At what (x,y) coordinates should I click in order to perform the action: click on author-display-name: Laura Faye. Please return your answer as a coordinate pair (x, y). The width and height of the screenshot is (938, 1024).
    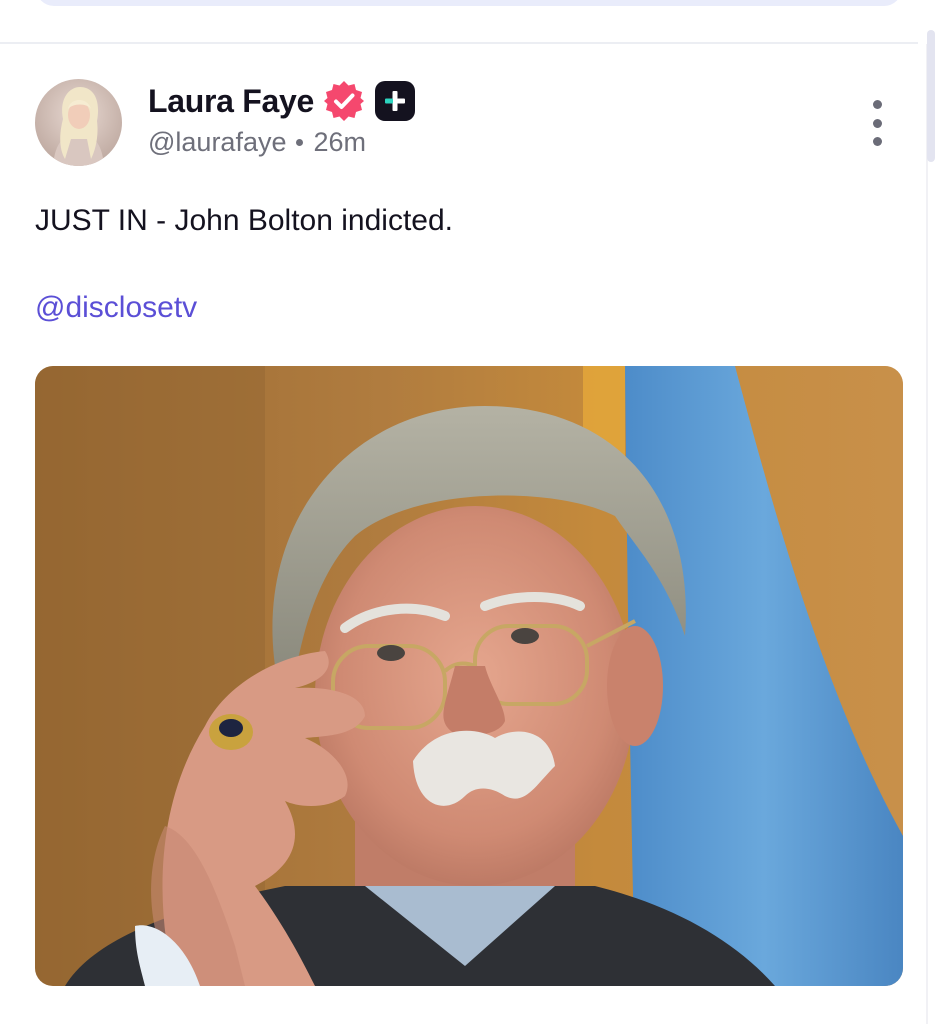
    Looking at the image, I should click on (231, 101).